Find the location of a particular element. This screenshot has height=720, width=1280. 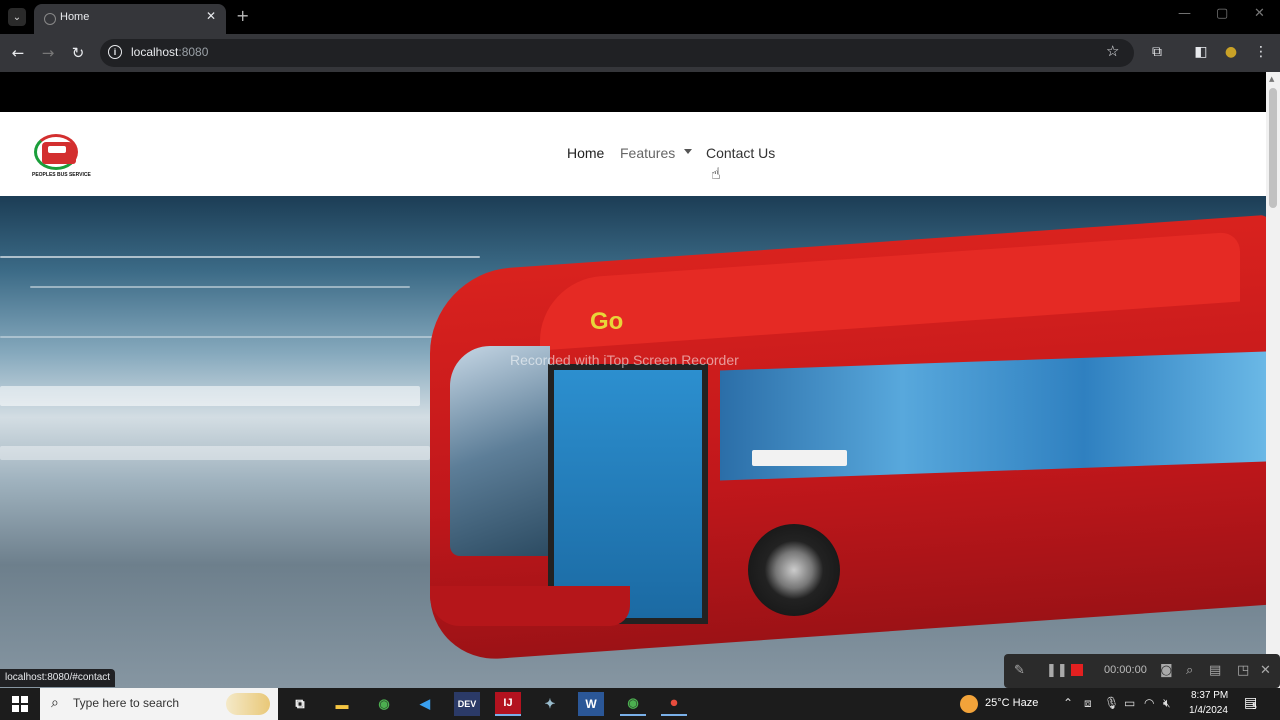

windows-logo is located at coordinates (20, 704).